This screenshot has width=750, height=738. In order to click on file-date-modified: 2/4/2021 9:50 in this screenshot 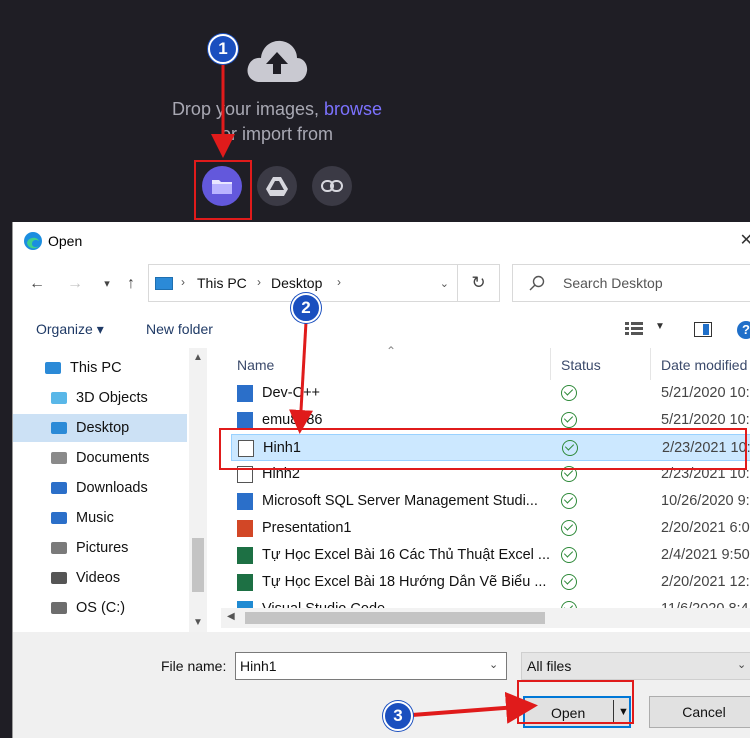, I will do `click(705, 555)`.